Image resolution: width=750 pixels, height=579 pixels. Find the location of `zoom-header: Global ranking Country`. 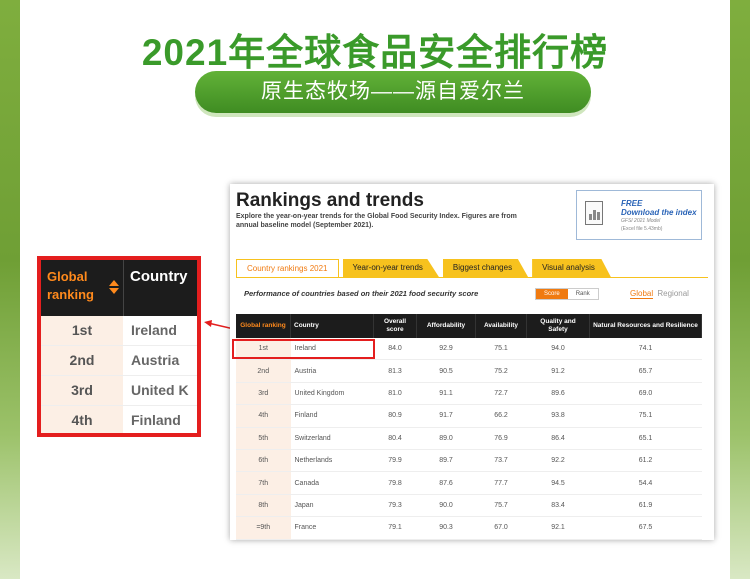

zoom-header: Global ranking Country is located at coordinates (119, 288).